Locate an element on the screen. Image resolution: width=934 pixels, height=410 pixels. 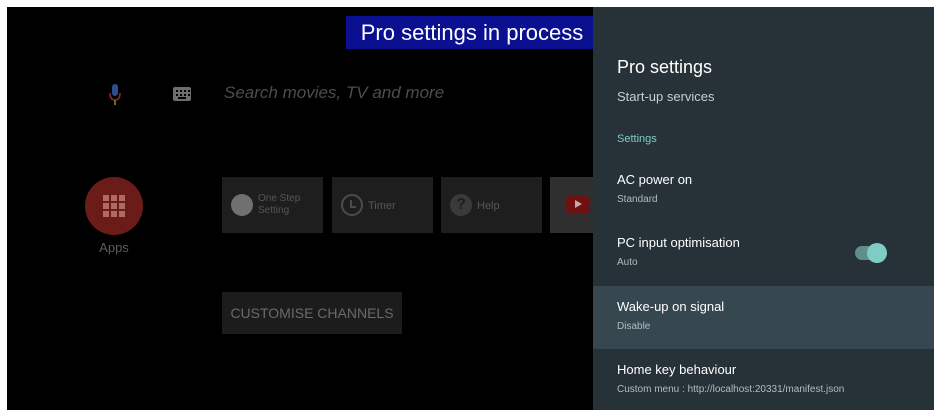
tile-label: Help is located at coordinates (488, 206).